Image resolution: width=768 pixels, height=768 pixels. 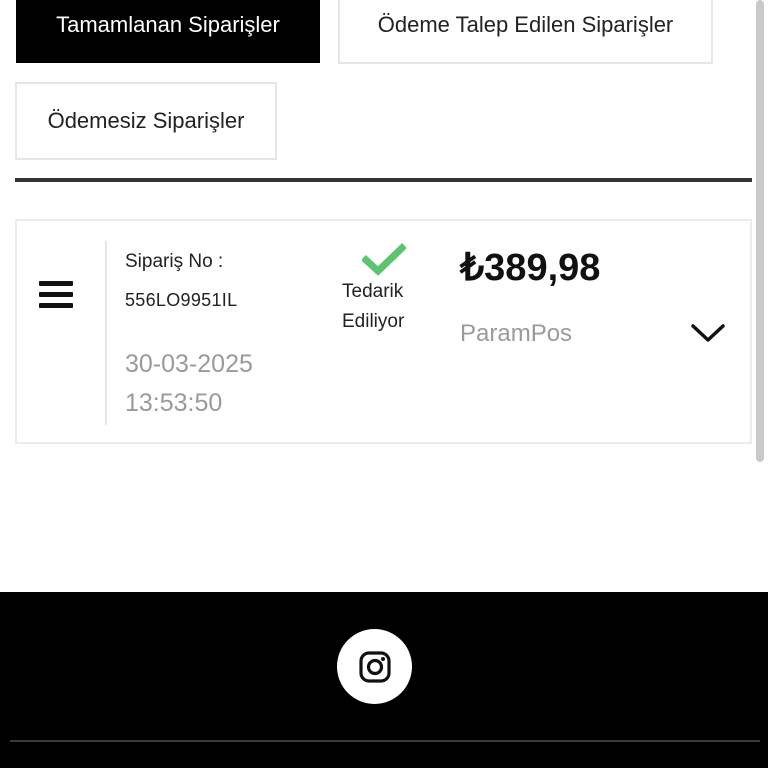 What do you see at coordinates (708, 333) in the screenshot?
I see `chevron-down-icon` at bounding box center [708, 333].